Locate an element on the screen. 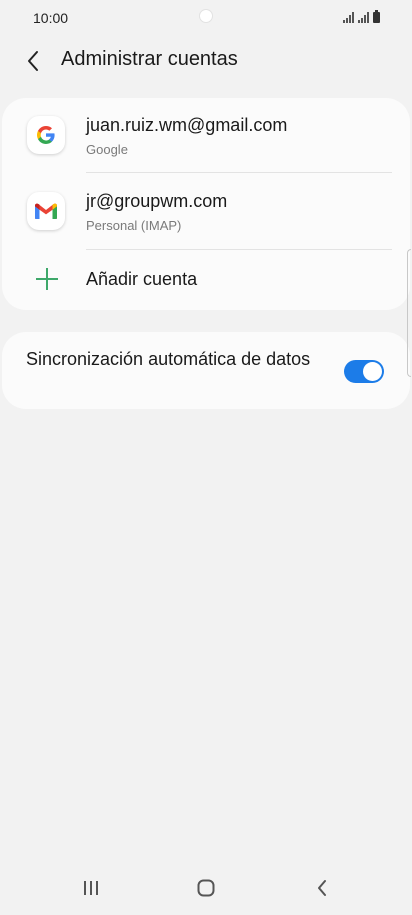  recent-apps-button is located at coordinates (91, 888).